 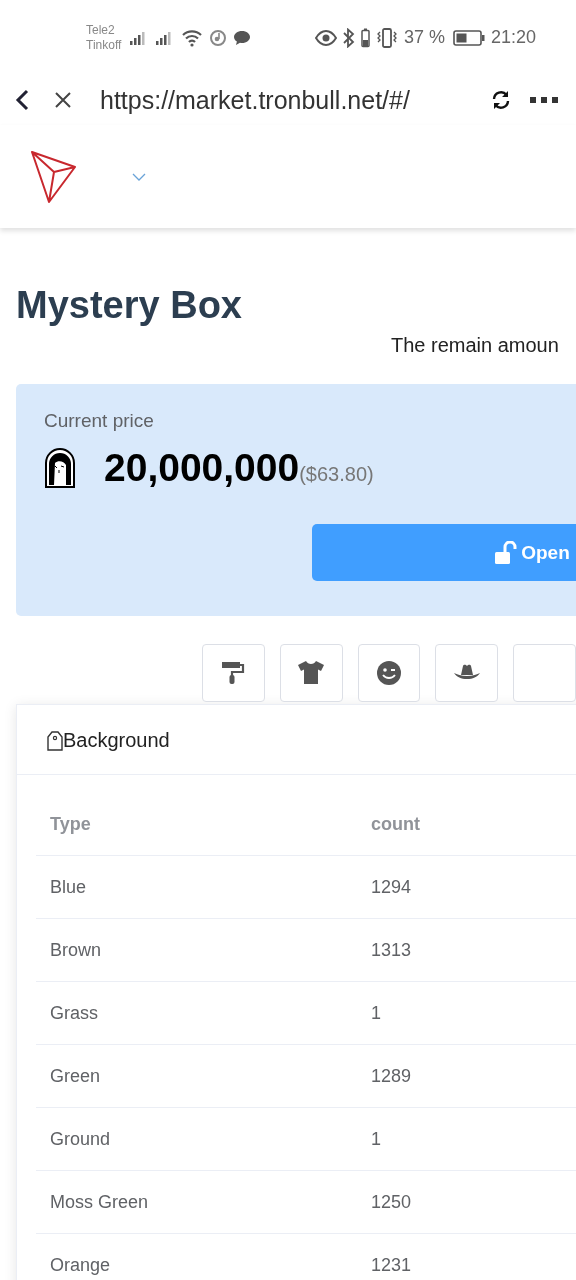 I want to click on chevron-down-icon, so click(x=139, y=176).